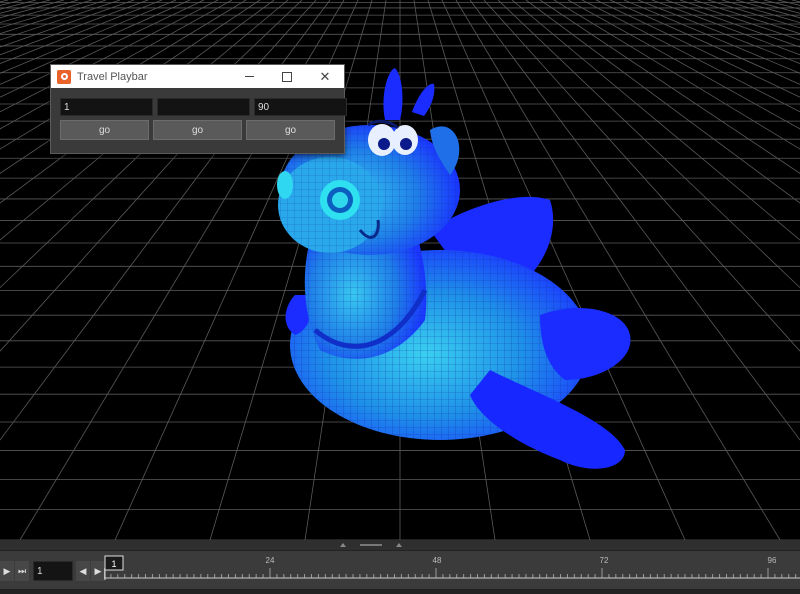 The image size is (800, 594). I want to click on frame-marker: 1, so click(114, 567).